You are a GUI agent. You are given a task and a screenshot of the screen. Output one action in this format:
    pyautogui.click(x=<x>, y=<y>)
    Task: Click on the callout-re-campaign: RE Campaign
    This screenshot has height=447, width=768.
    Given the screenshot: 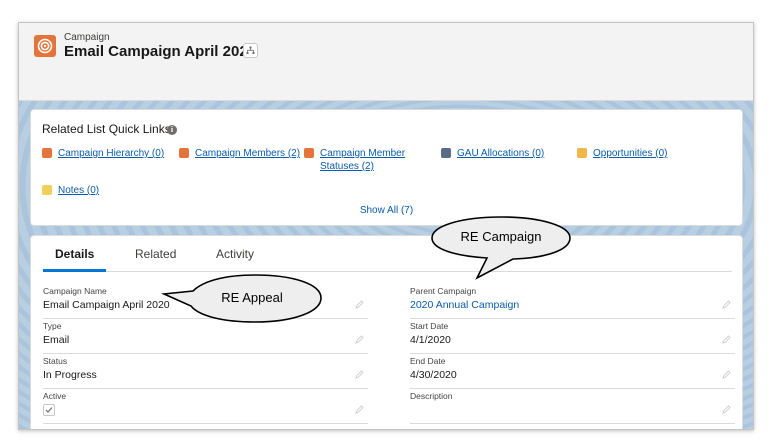 What is the action you would take?
    pyautogui.click(x=501, y=248)
    